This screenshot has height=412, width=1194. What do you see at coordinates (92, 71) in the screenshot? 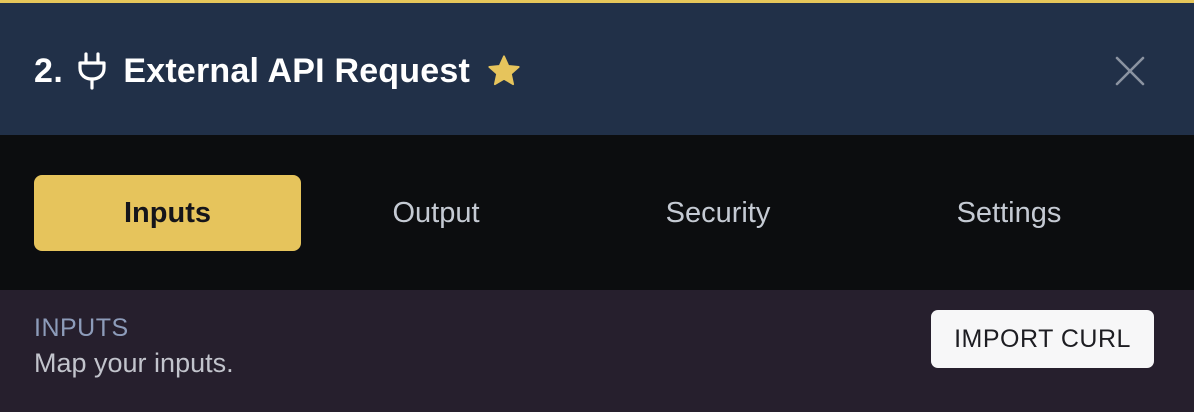
I see `plug-icon` at bounding box center [92, 71].